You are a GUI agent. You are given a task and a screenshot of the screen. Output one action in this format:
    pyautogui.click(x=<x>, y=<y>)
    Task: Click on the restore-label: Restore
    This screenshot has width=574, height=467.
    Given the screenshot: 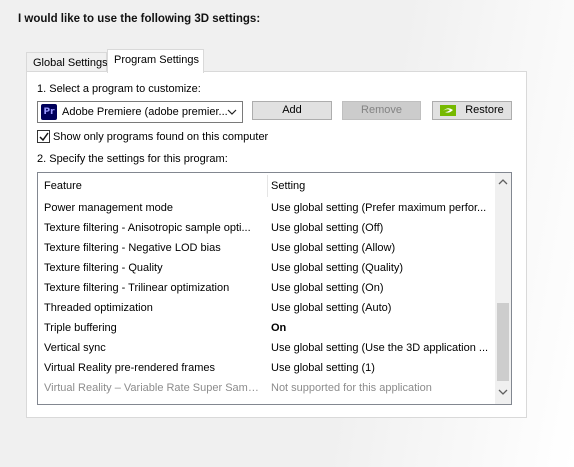 What is the action you would take?
    pyautogui.click(x=484, y=110)
    